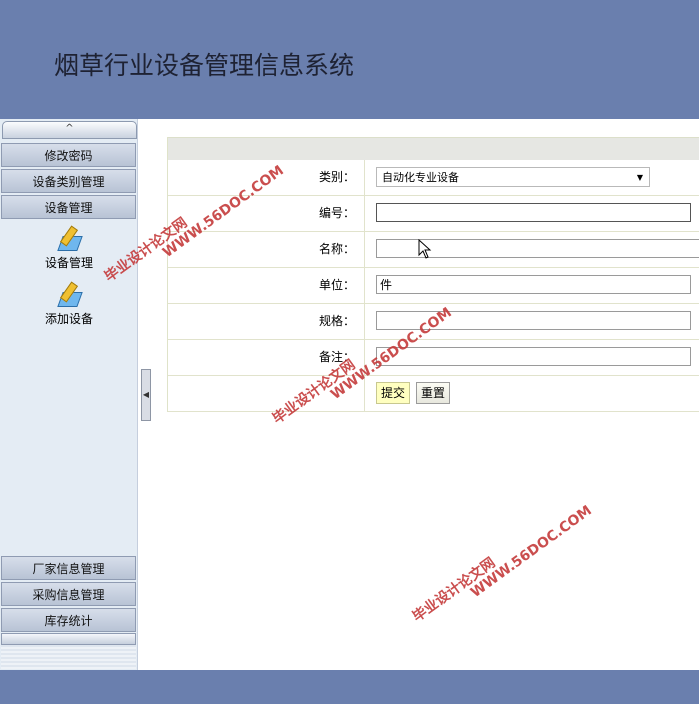  I want to click on form-row-name: 名称：, so click(433, 250).